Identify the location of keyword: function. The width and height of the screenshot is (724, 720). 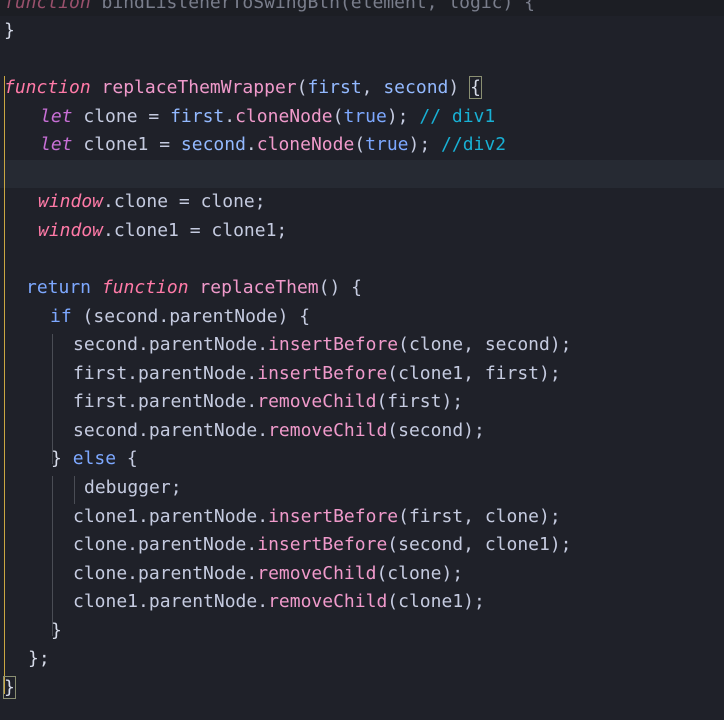
(47, 6).